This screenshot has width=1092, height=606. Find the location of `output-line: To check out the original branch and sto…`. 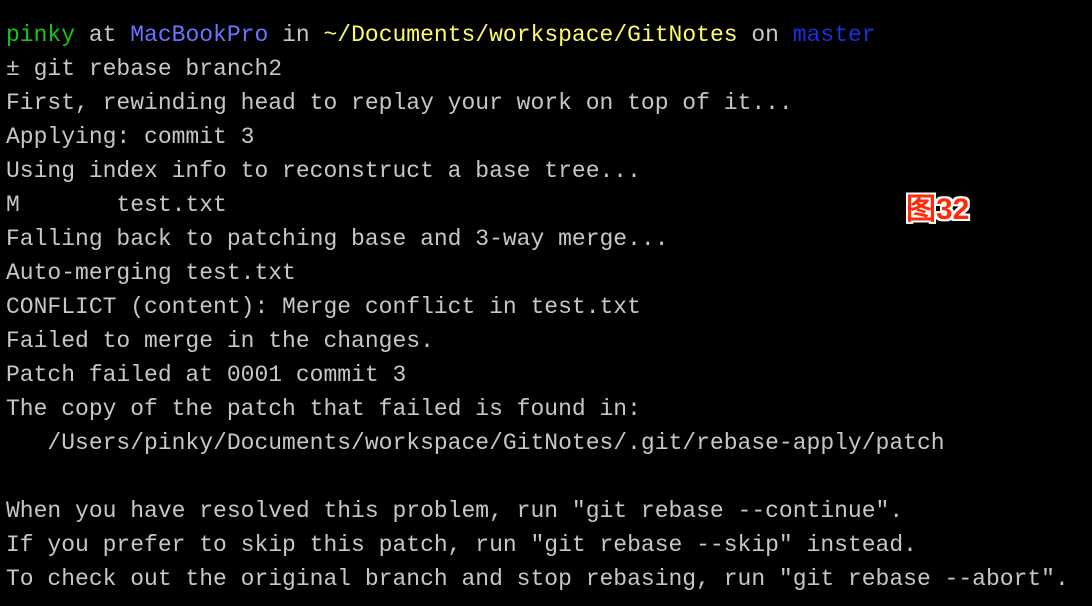

output-line: To check out the original branch and sto… is located at coordinates (537, 579).